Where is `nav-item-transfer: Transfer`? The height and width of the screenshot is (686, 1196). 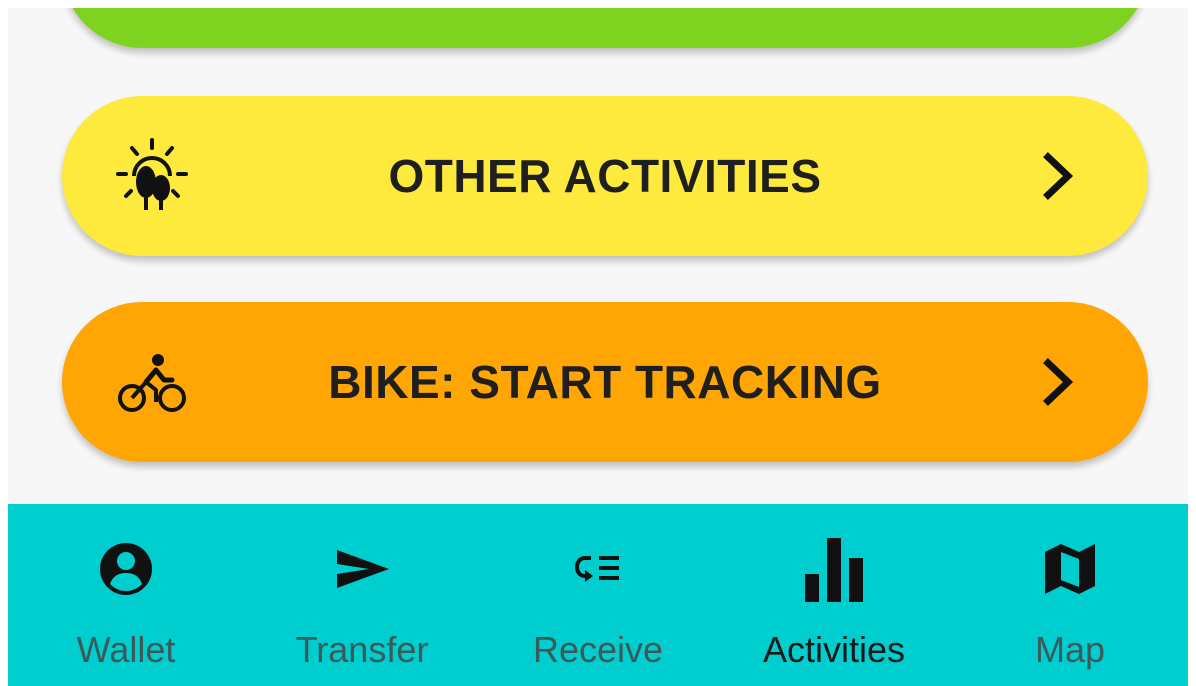 nav-item-transfer: Transfer is located at coordinates (362, 595).